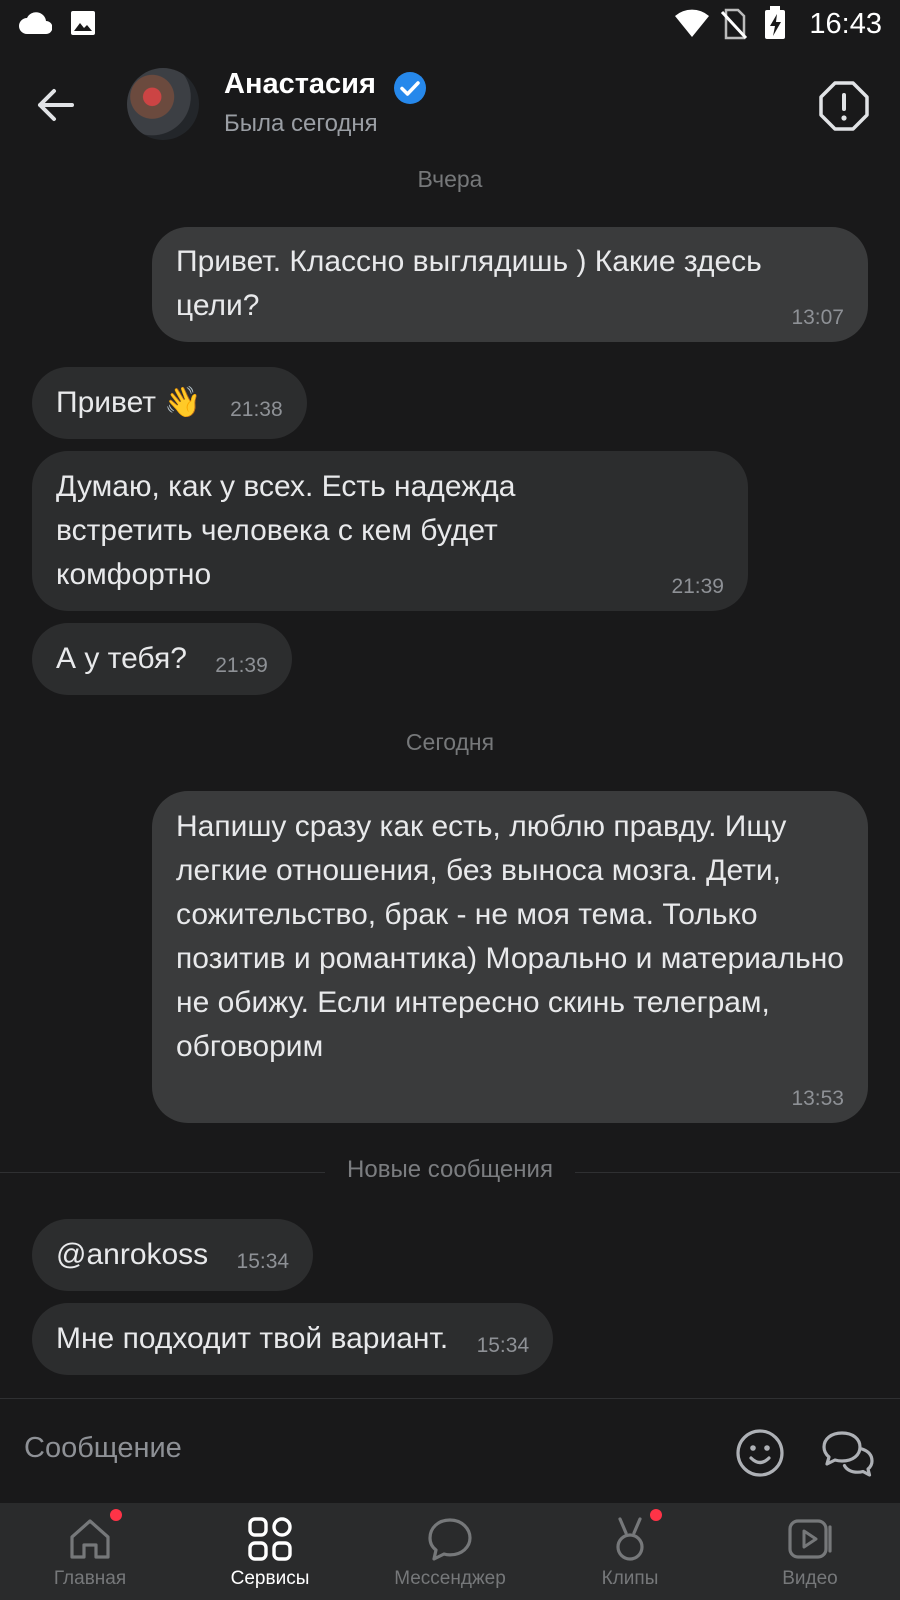 Image resolution: width=900 pixels, height=1600 pixels. Describe the element at coordinates (410, 88) in the screenshot. I see `verified-badge-icon` at that location.